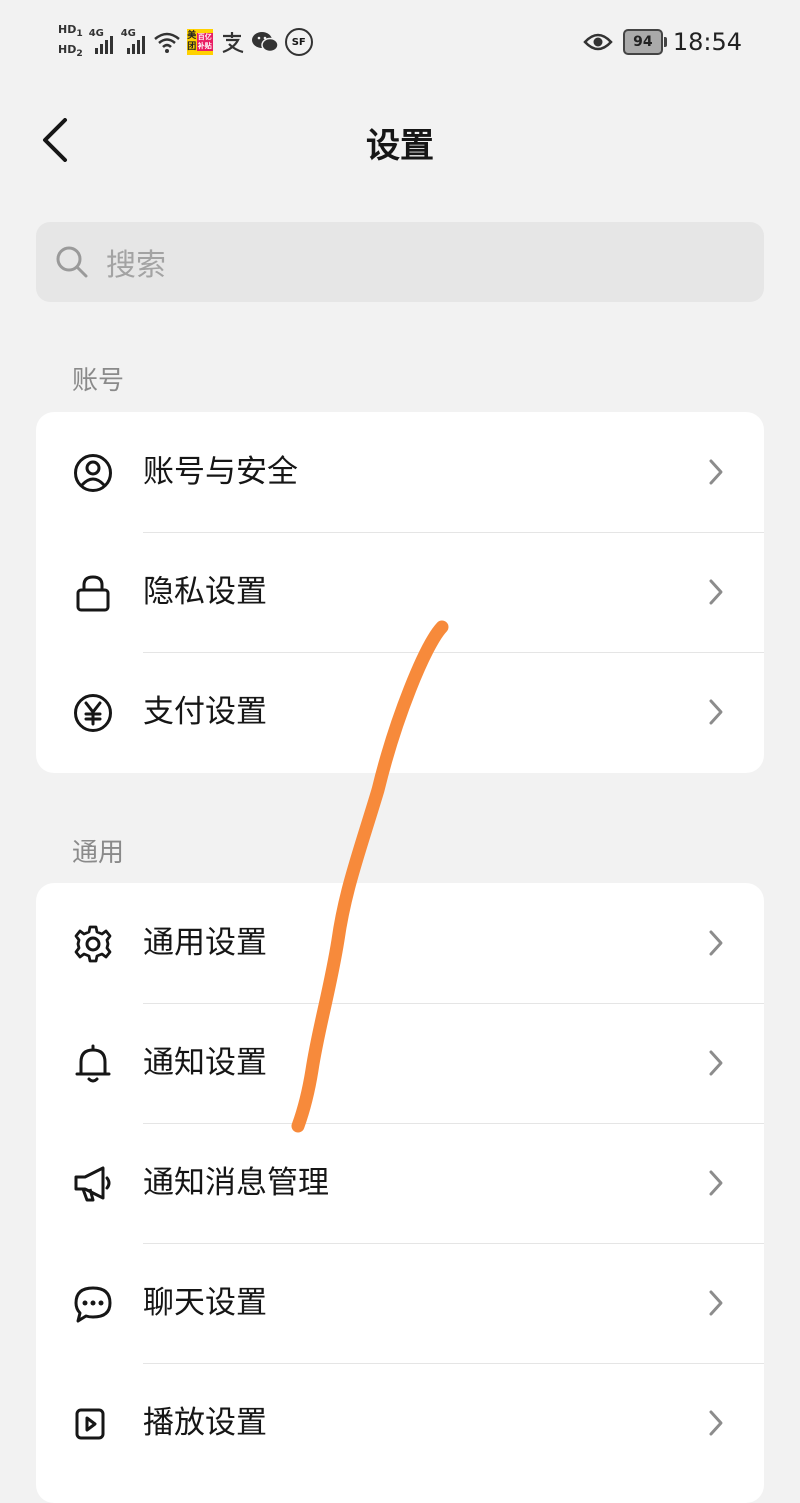 The height and width of the screenshot is (1503, 800). I want to click on row-label: 播放设置, so click(205, 1423).